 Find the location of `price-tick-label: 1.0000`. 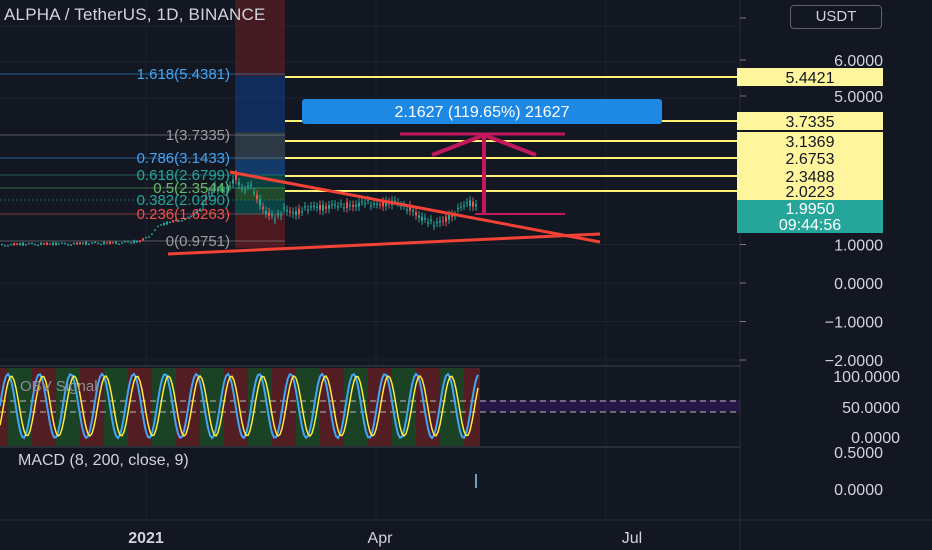

price-tick-label: 1.0000 is located at coordinates (858, 246).